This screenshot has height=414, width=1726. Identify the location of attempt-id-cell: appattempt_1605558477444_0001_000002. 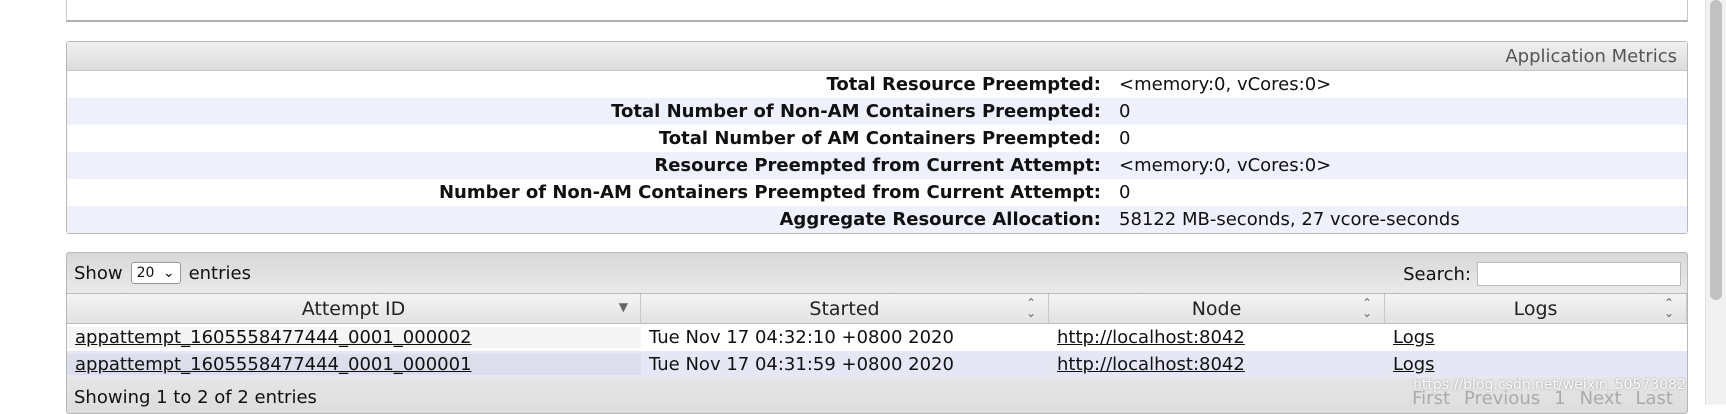
(354, 337).